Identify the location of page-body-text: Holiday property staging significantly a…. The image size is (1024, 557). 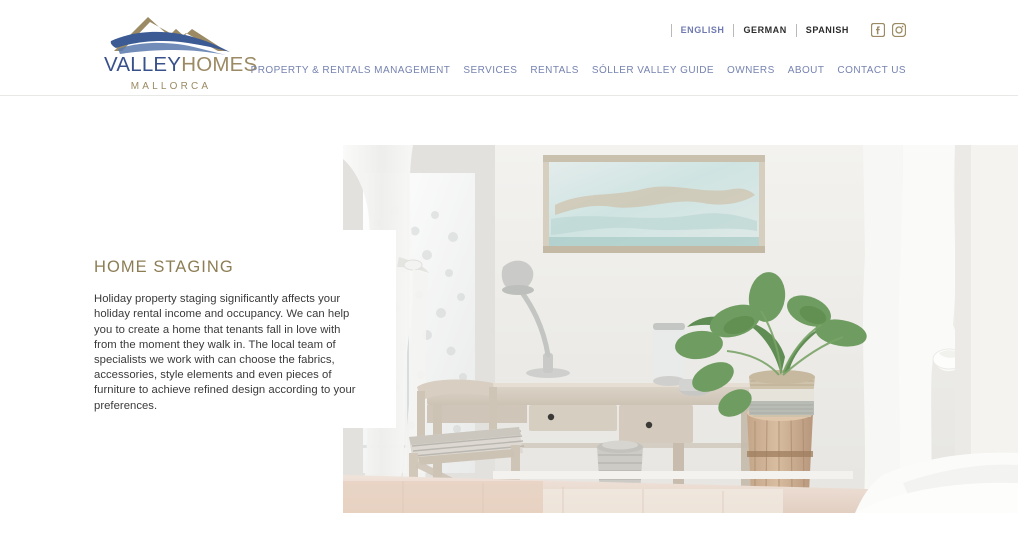
(225, 352).